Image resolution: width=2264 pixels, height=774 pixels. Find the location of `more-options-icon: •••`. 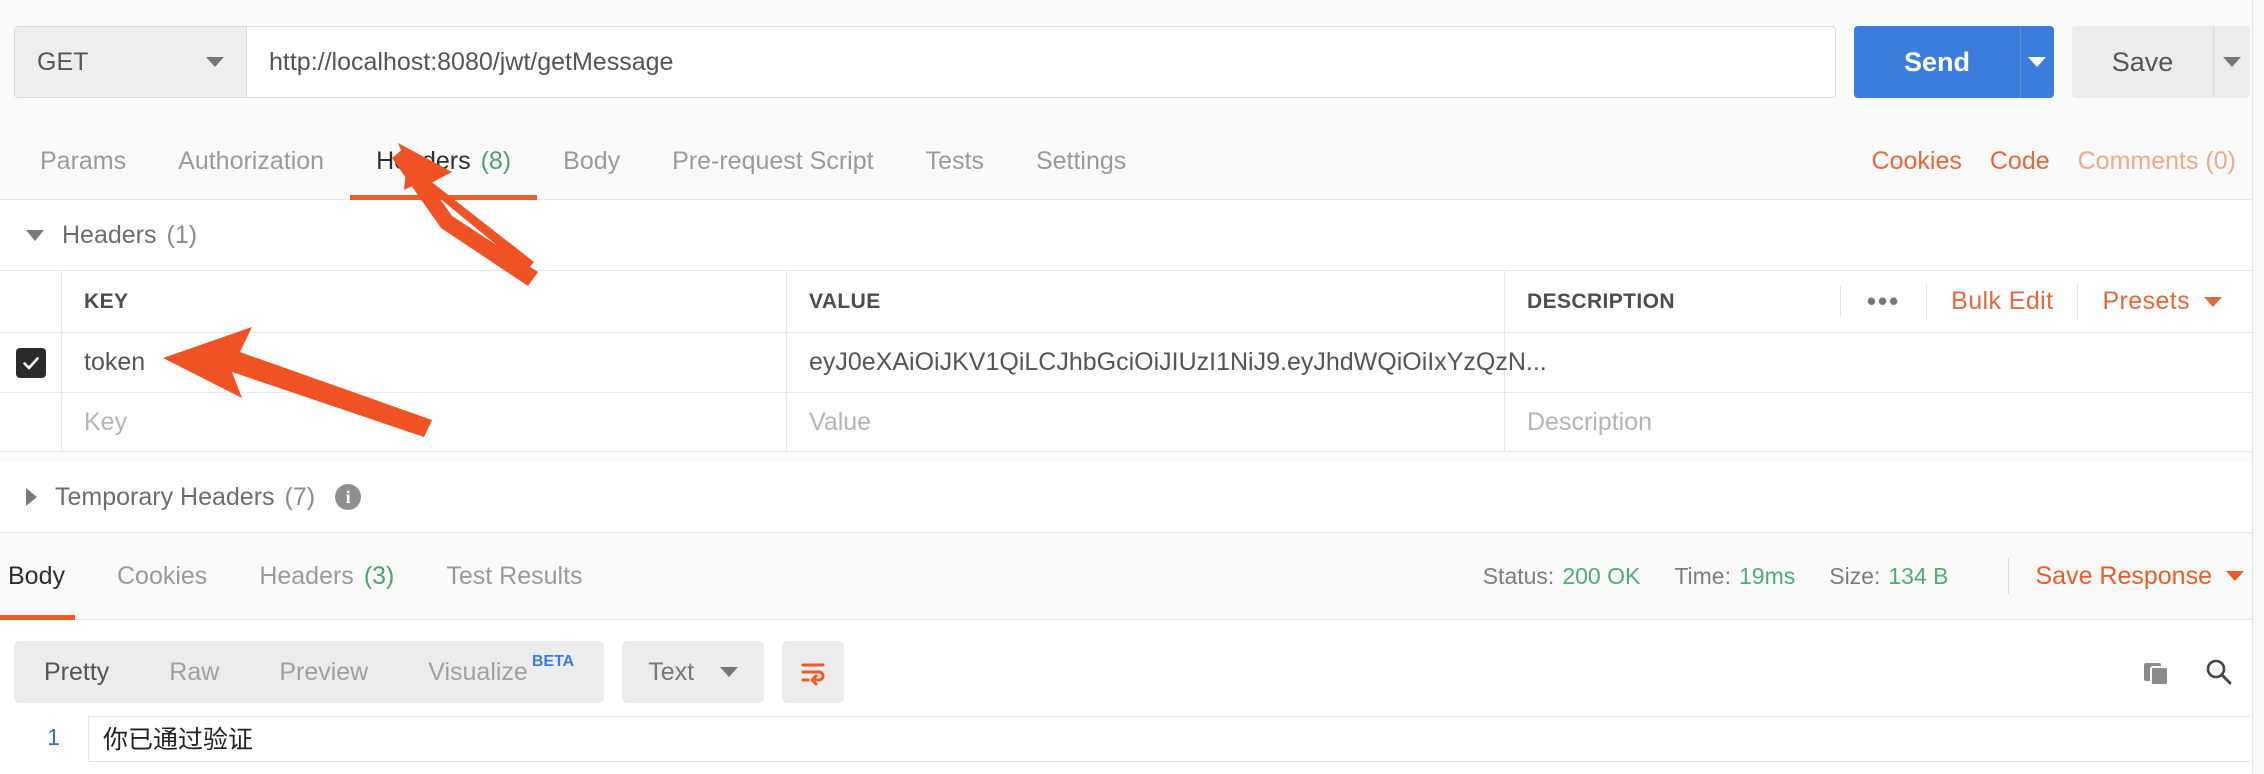

more-options-icon: ••• is located at coordinates (1882, 301).